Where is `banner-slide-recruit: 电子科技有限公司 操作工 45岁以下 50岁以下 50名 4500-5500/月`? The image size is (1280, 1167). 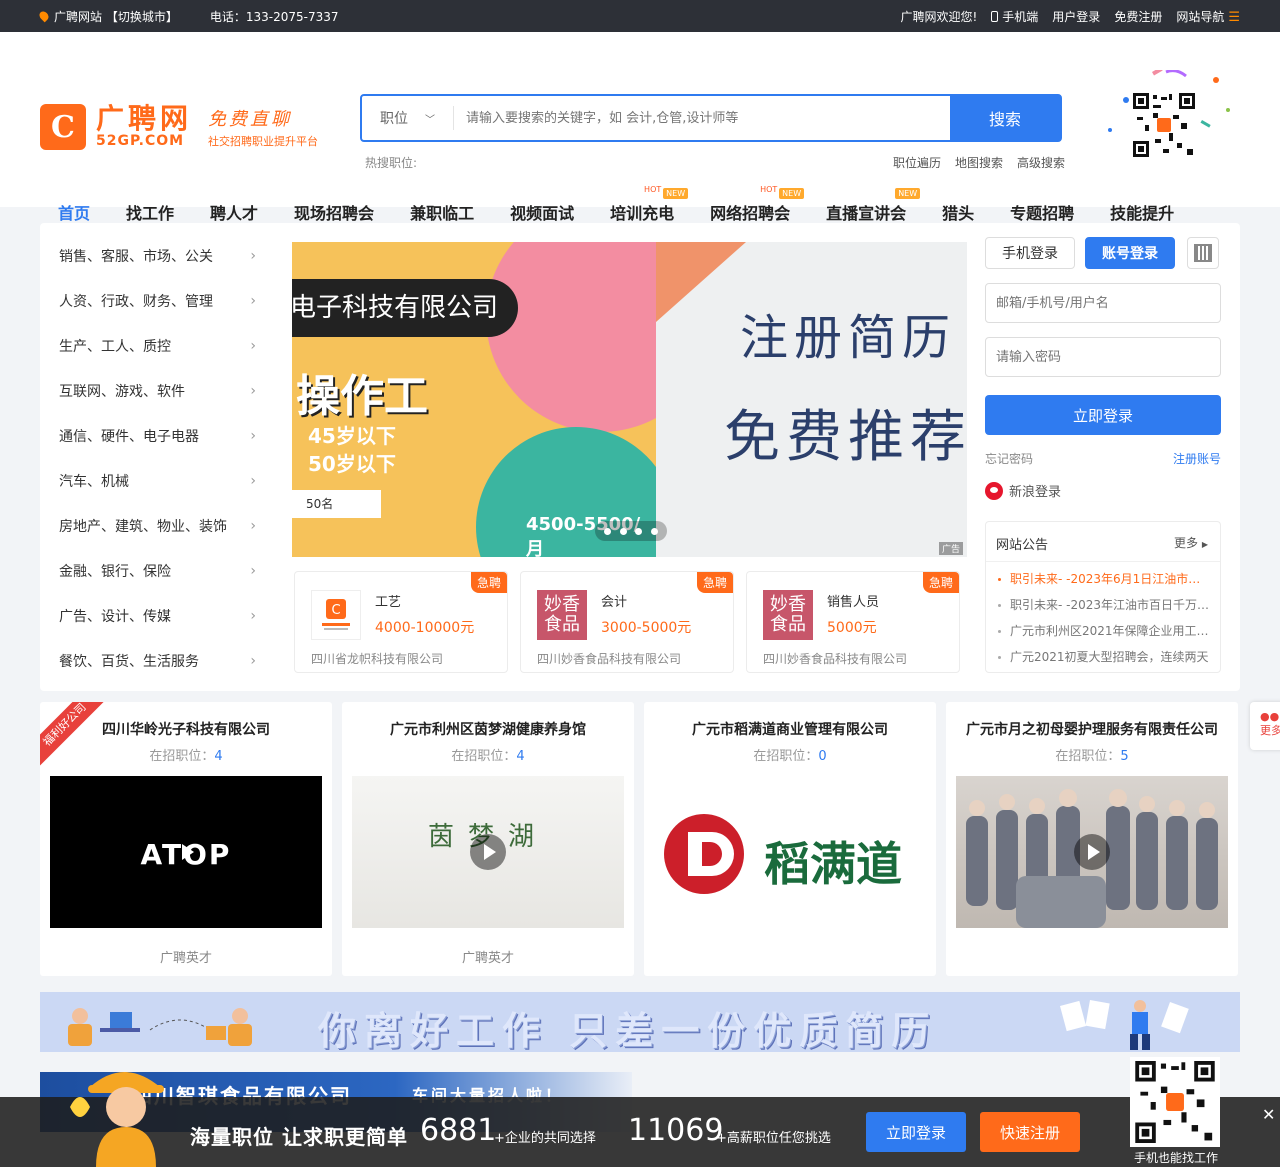
banner-slide-recruit: 电子科技有限公司 操作工 45岁以下 50岁以下 50名 4500-5500/月 is located at coordinates (474, 399).